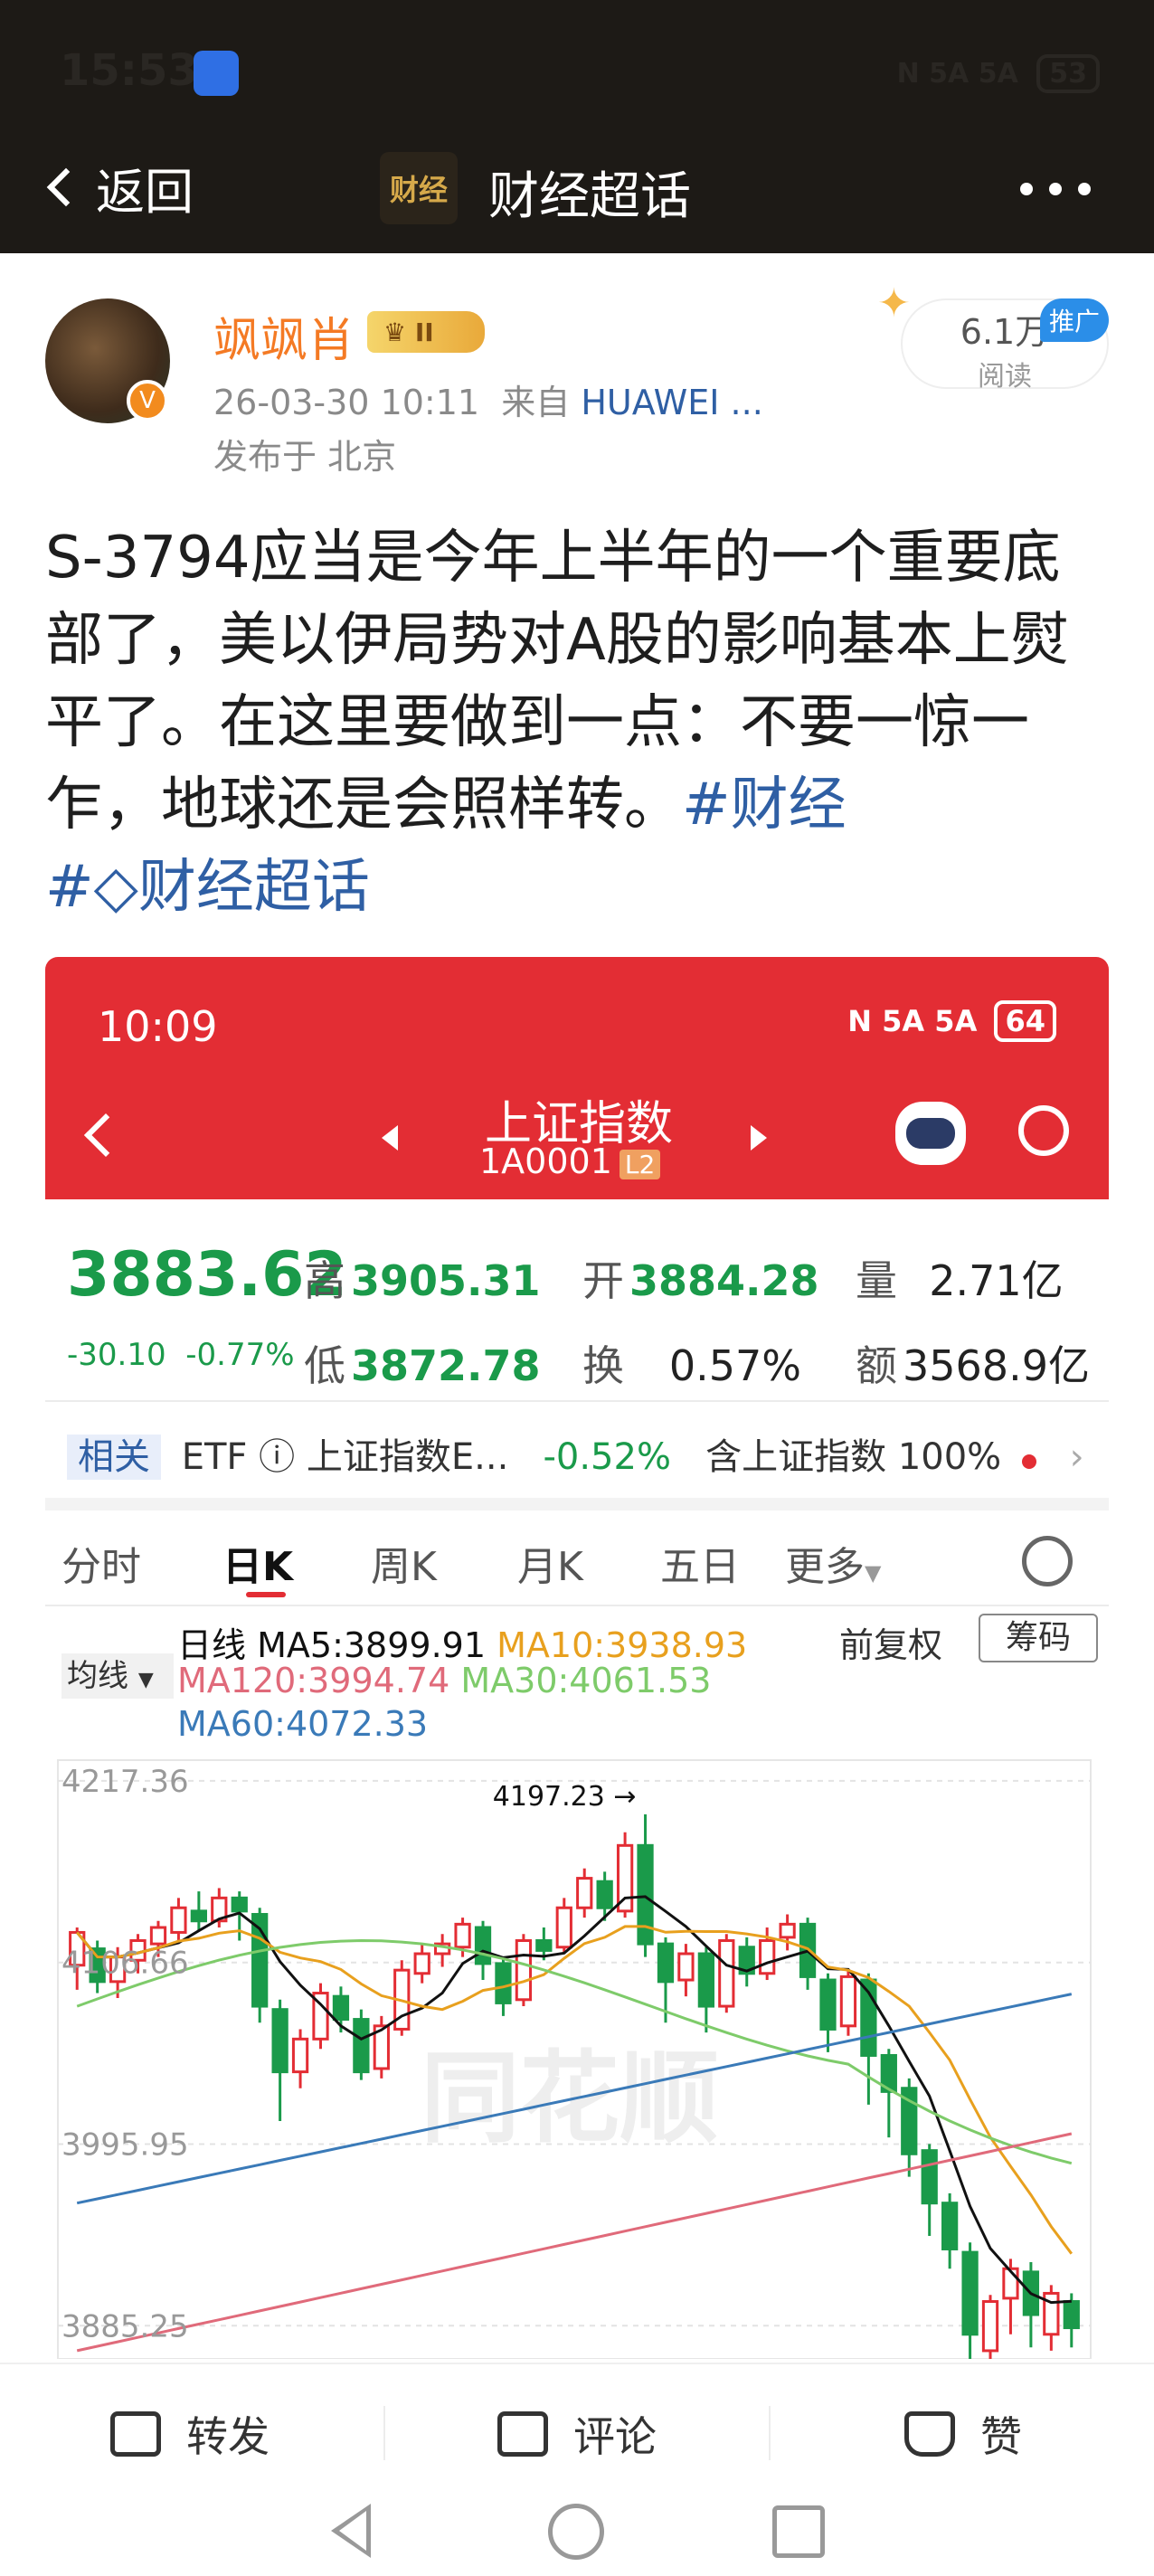 This screenshot has height=2576, width=1154. Describe the element at coordinates (116, 1355) in the screenshot. I see `quote-change-value: -30.10` at that location.